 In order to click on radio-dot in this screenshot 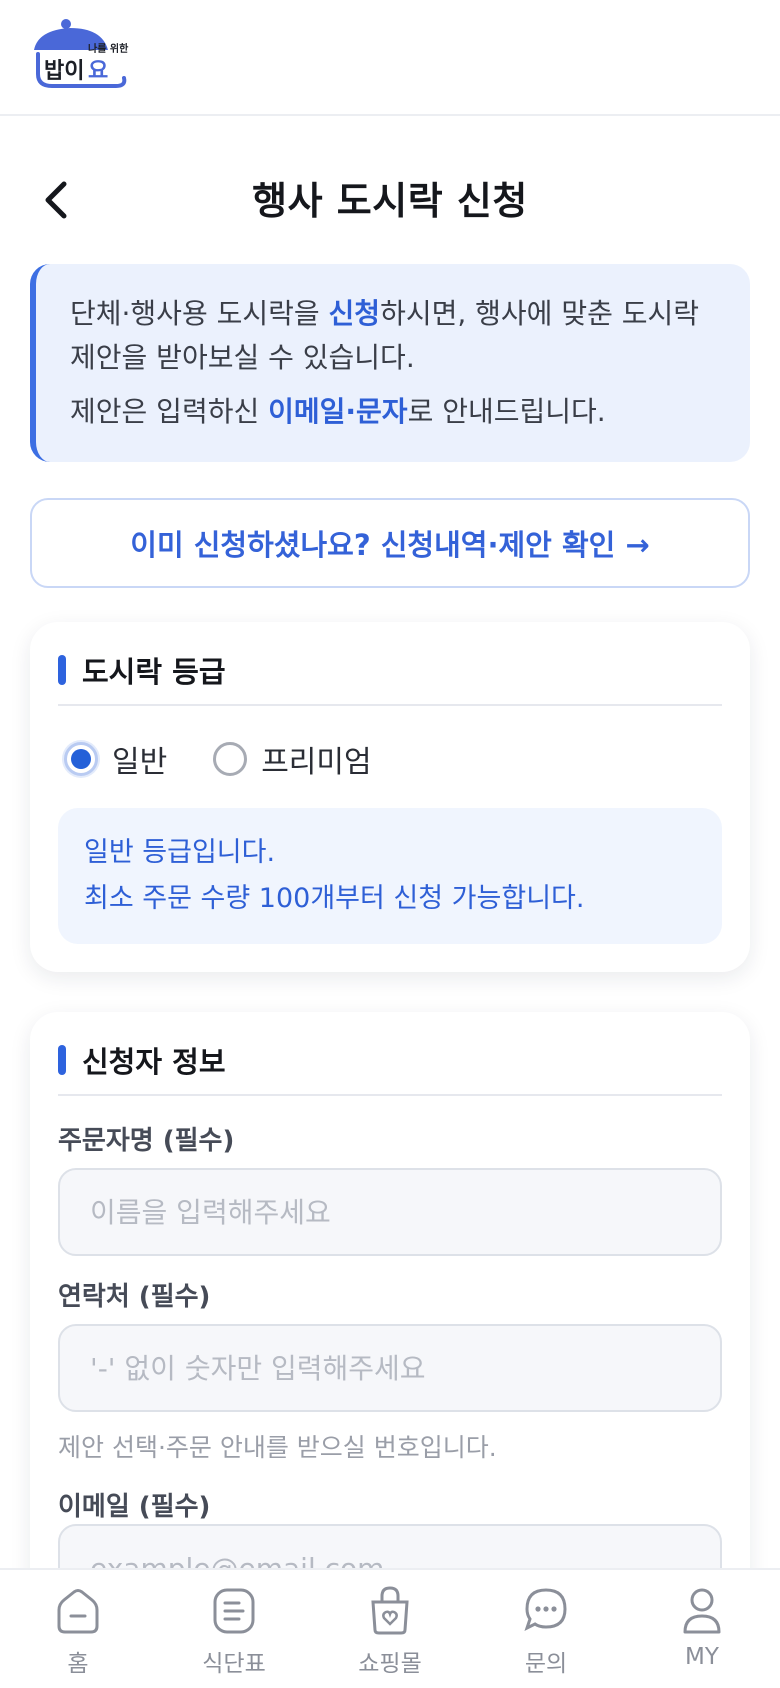, I will do `click(81, 759)`.